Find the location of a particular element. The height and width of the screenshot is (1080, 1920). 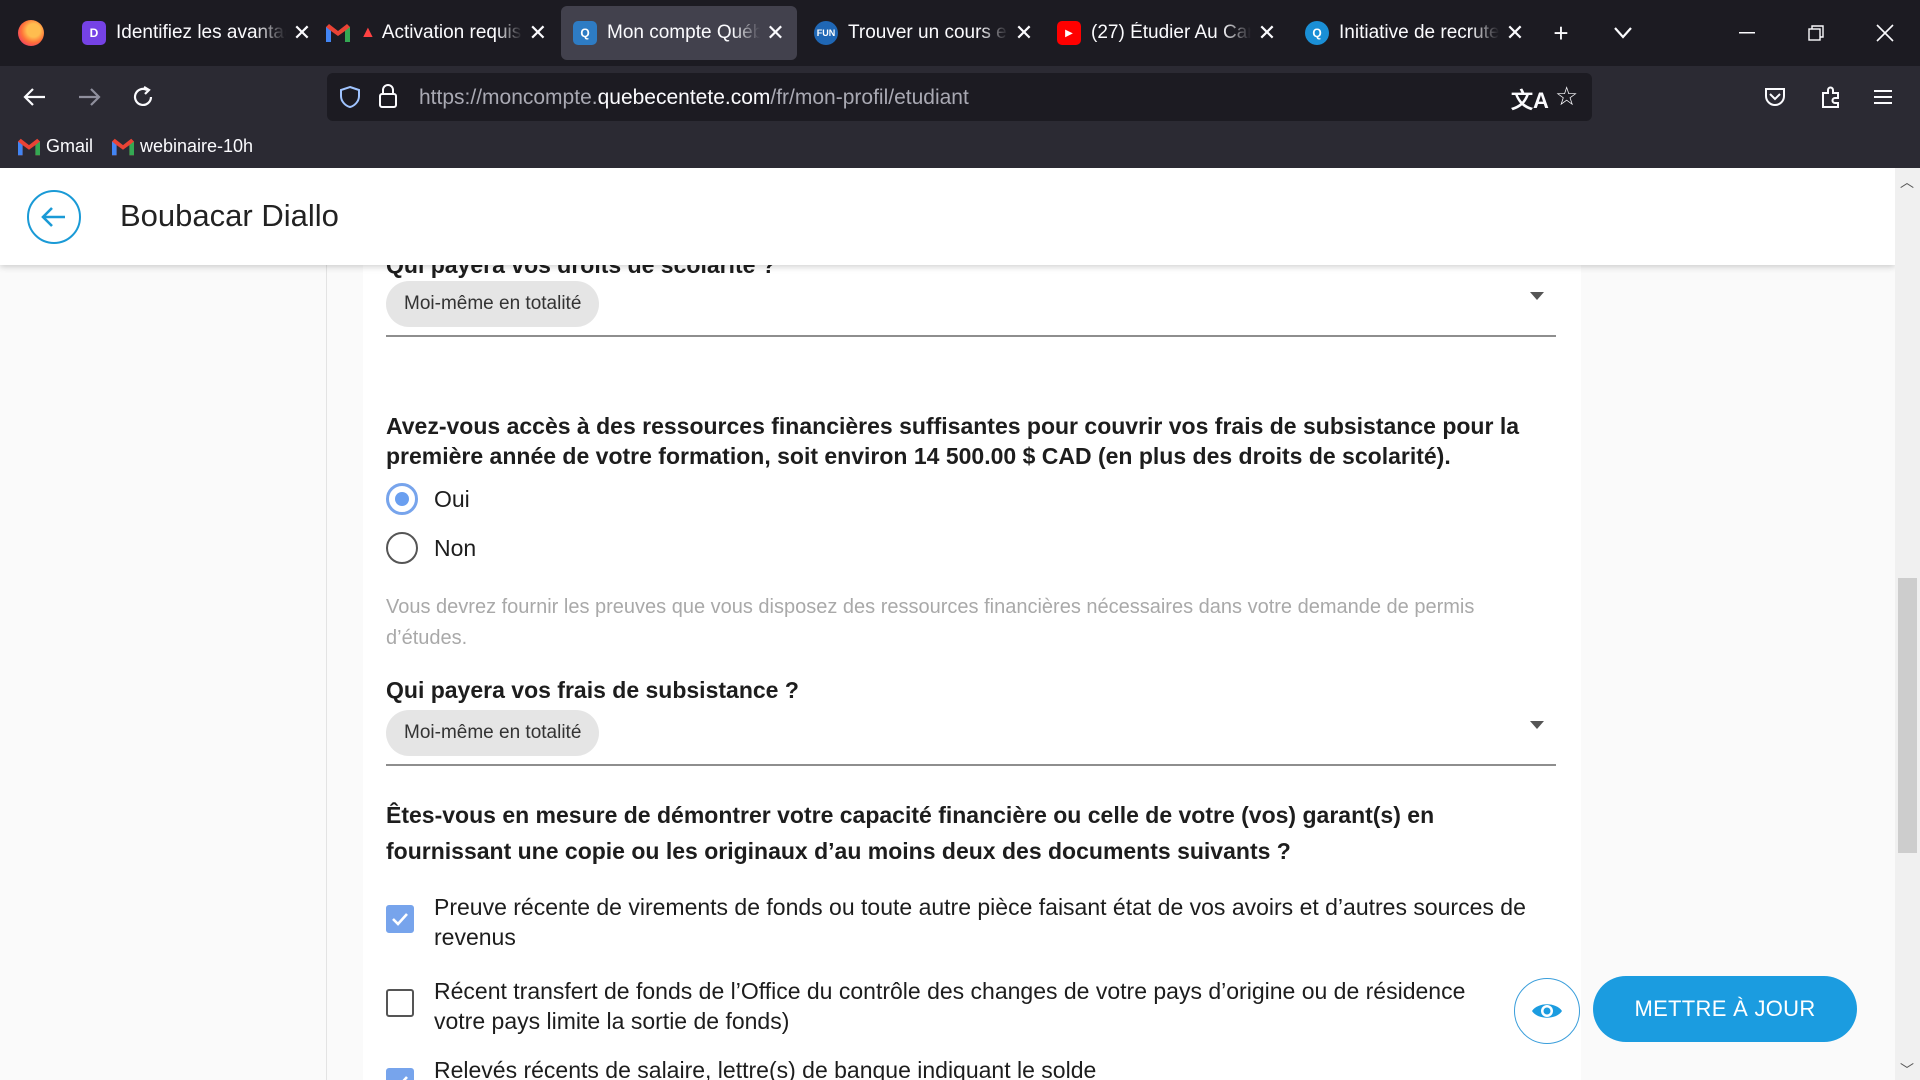

tab-title: Identifiez les avantages is located at coordinates (201, 32).